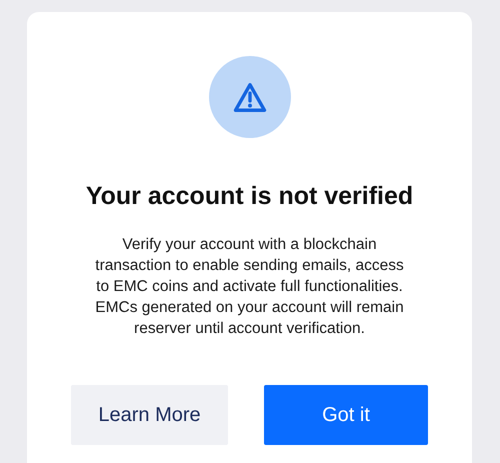  What do you see at coordinates (250, 196) in the screenshot?
I see `dialog-title: Your account is not verified` at bounding box center [250, 196].